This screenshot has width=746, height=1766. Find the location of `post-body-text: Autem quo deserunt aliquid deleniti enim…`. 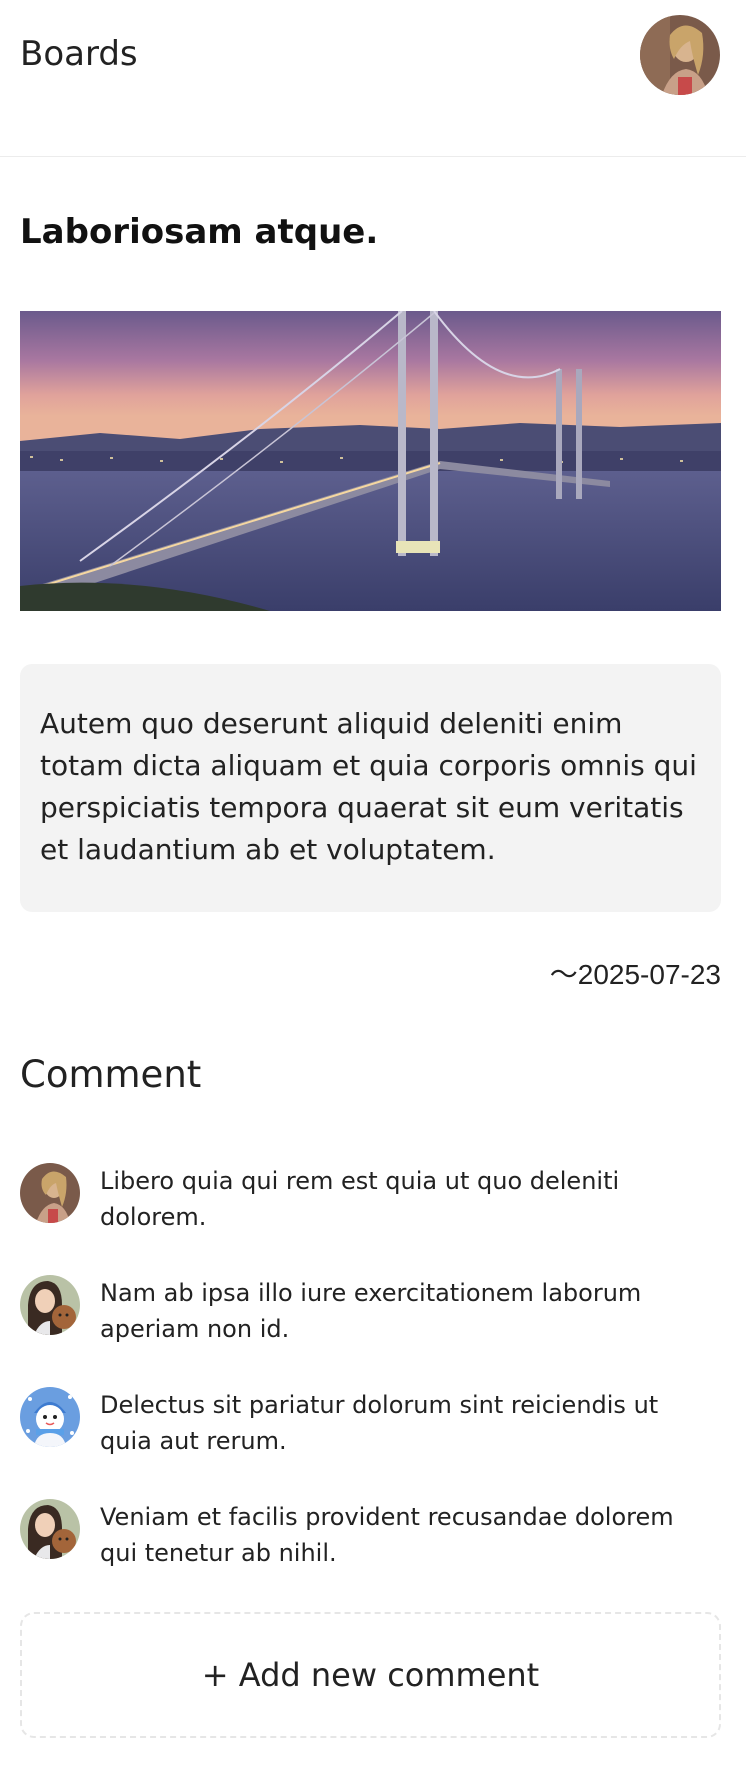

post-body-text: Autem quo deserunt aliquid deleniti enim… is located at coordinates (368, 786).